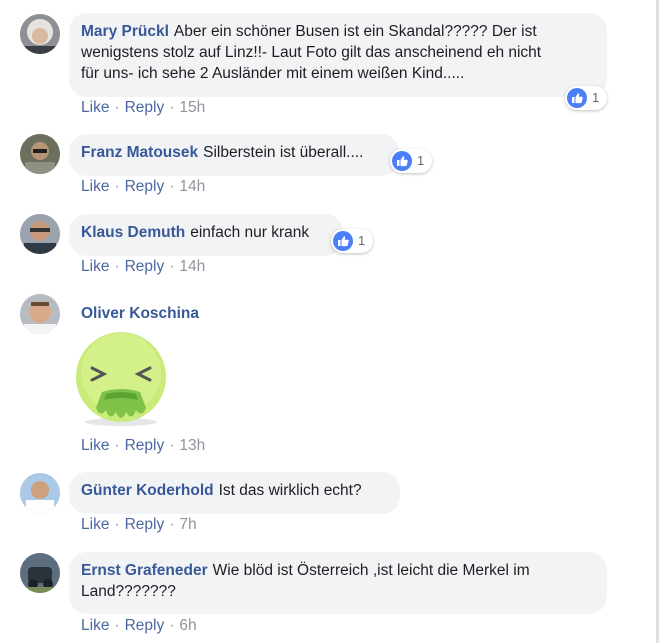 The image size is (659, 643). Describe the element at coordinates (250, 232) in the screenshot. I see `comment-text: einfach nur krank` at that location.